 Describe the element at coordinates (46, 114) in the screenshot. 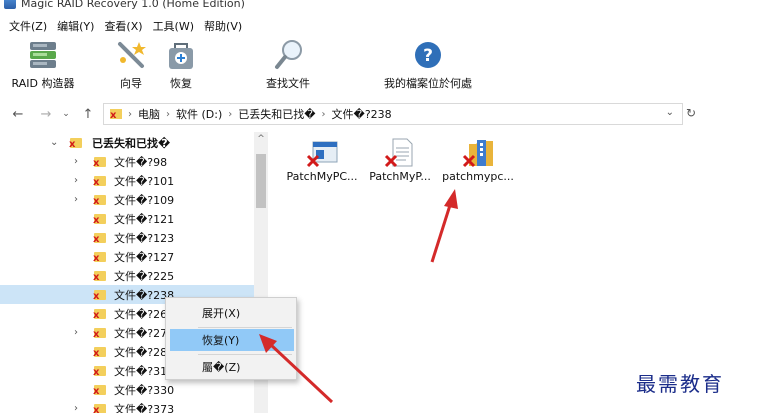

I see `forward-arrow-icon: →` at that location.